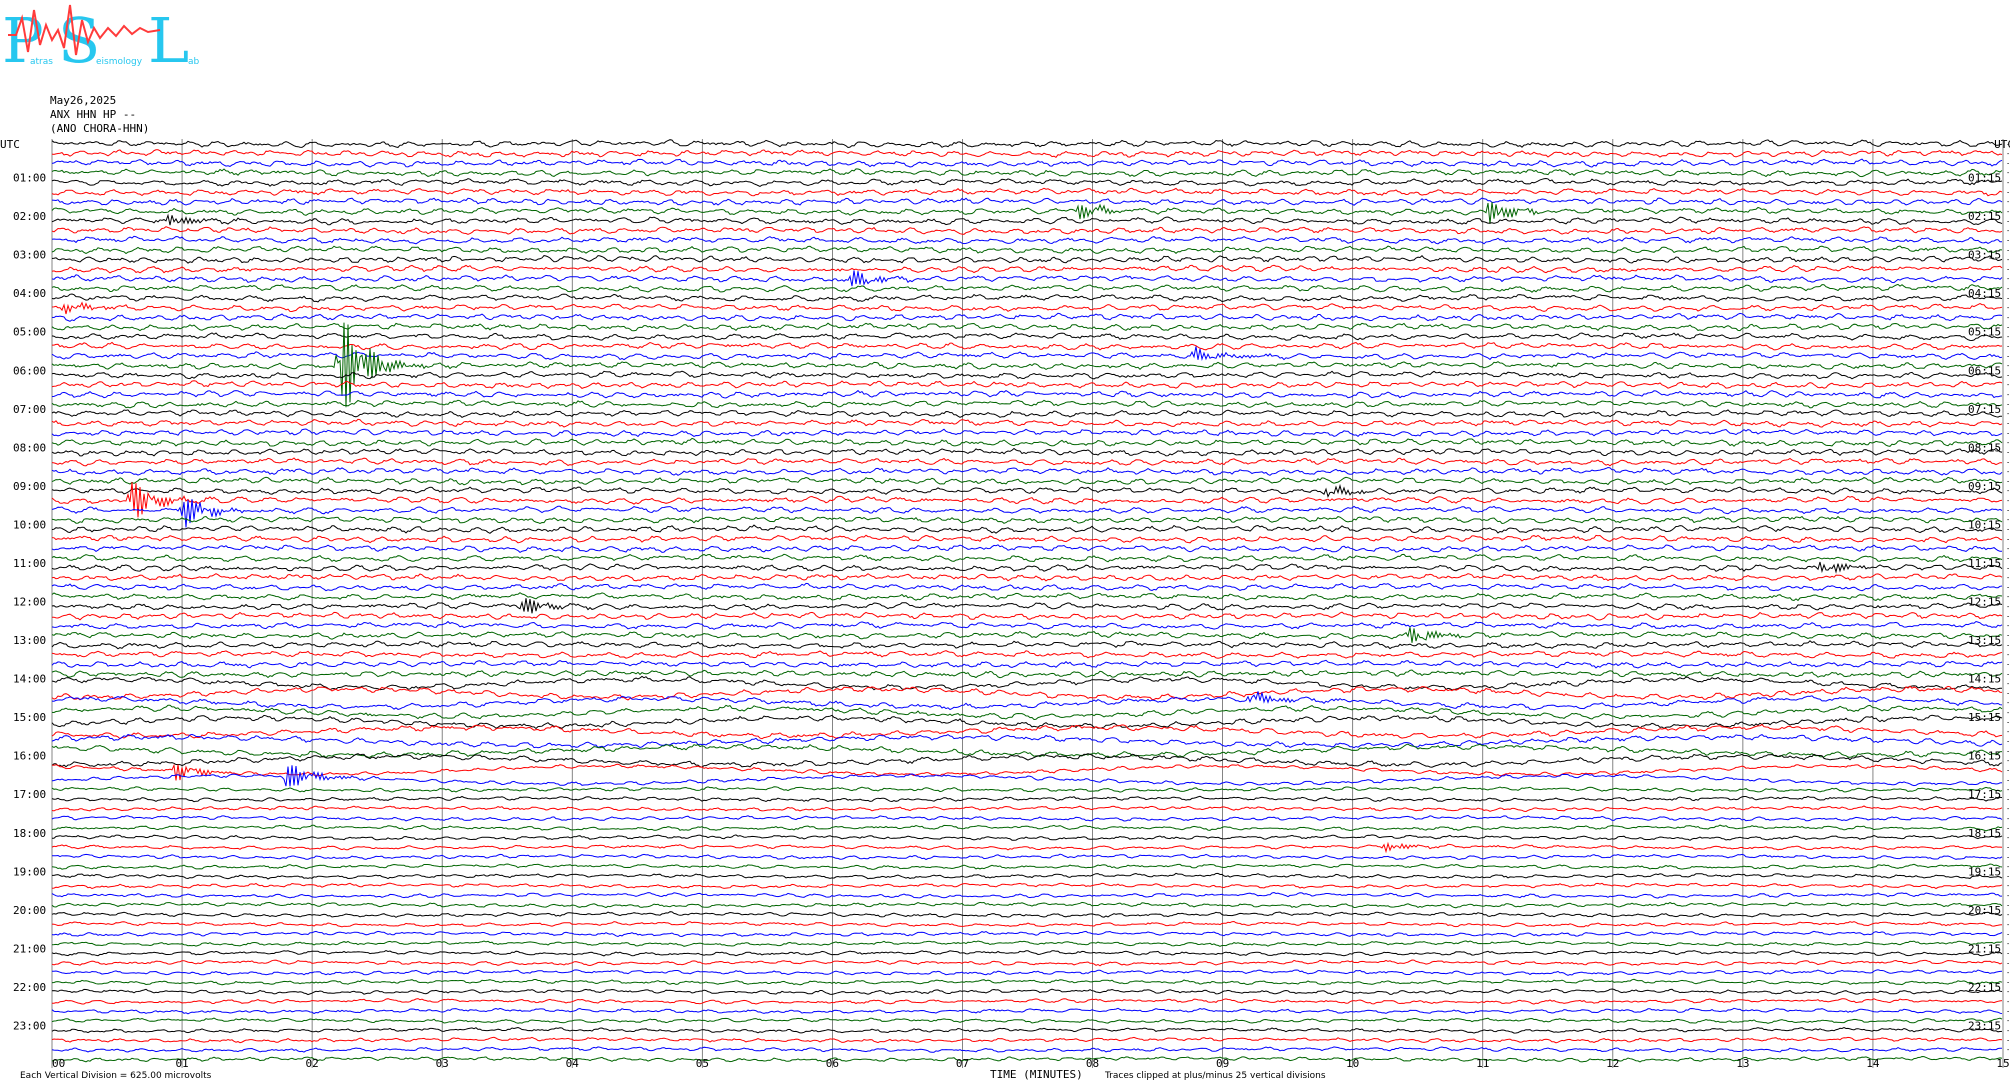  I want to click on left-time-label: 16:00, so click(29, 756).